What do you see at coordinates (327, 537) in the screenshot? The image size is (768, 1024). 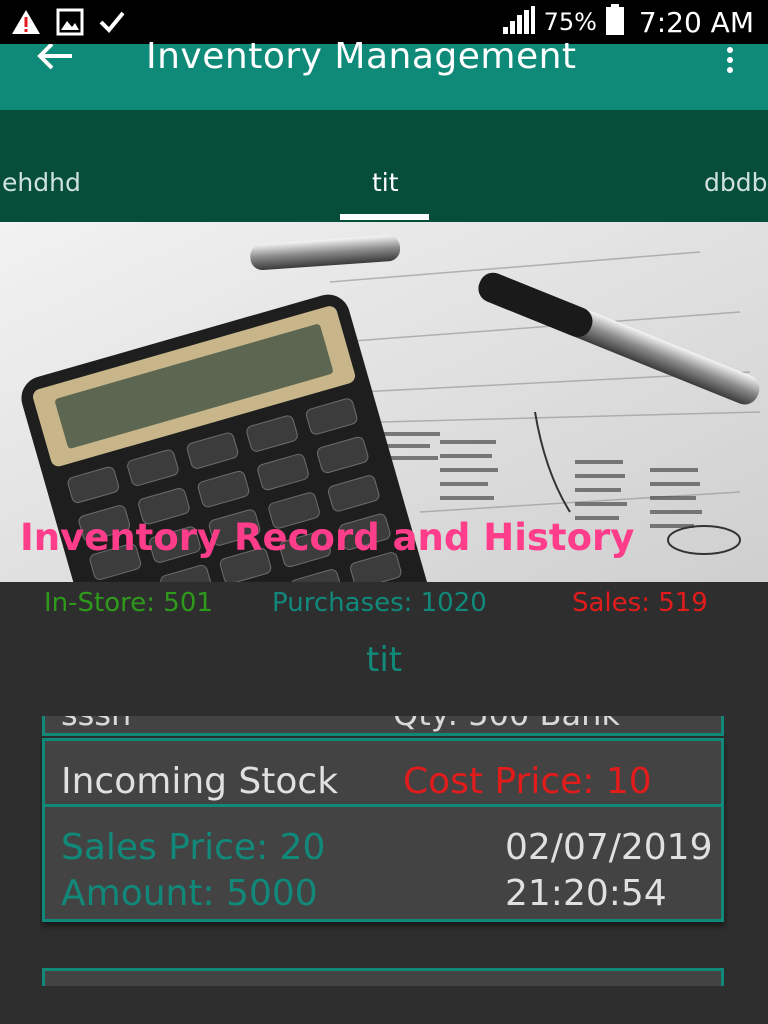 I see `banner-title: Inventory Record and History` at bounding box center [327, 537].